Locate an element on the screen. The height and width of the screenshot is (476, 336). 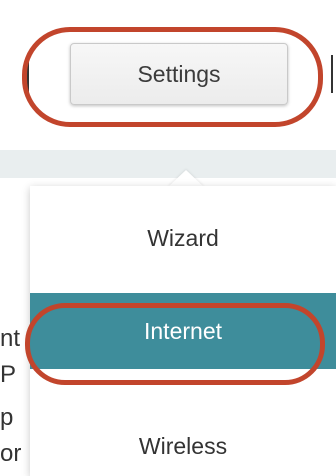
dropdown-caret is located at coordinates (186, 178).